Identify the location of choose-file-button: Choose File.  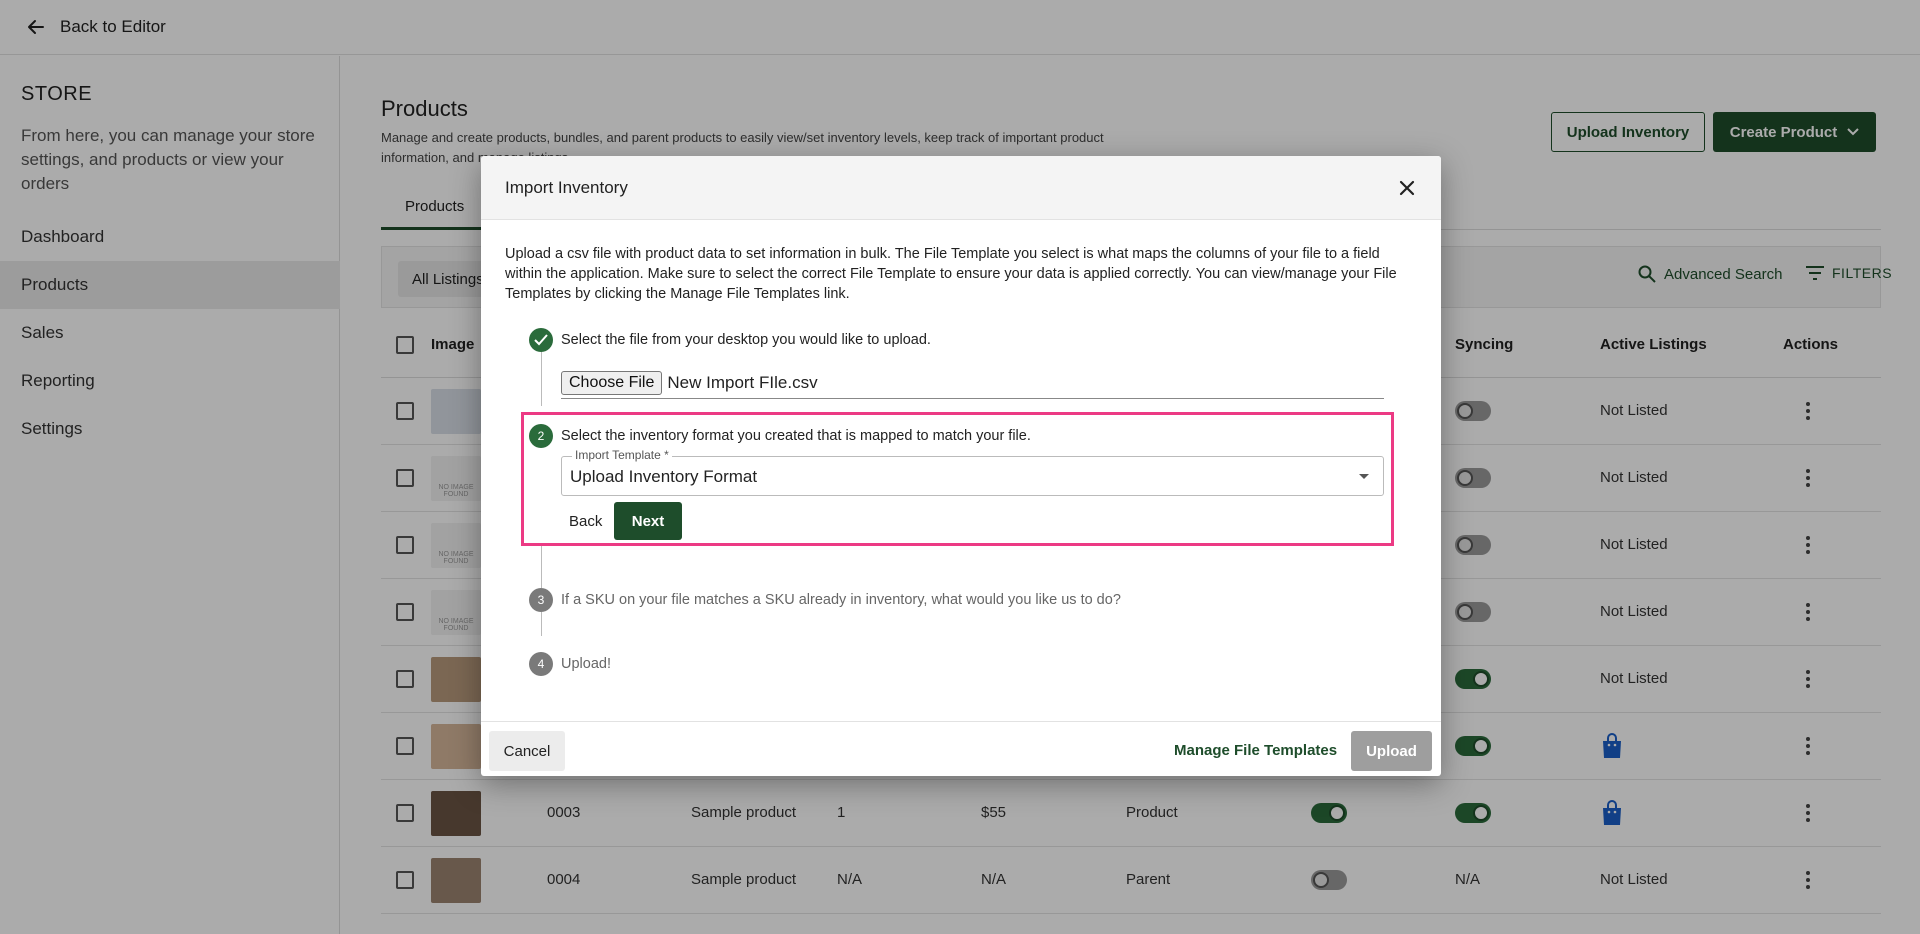
(612, 382).